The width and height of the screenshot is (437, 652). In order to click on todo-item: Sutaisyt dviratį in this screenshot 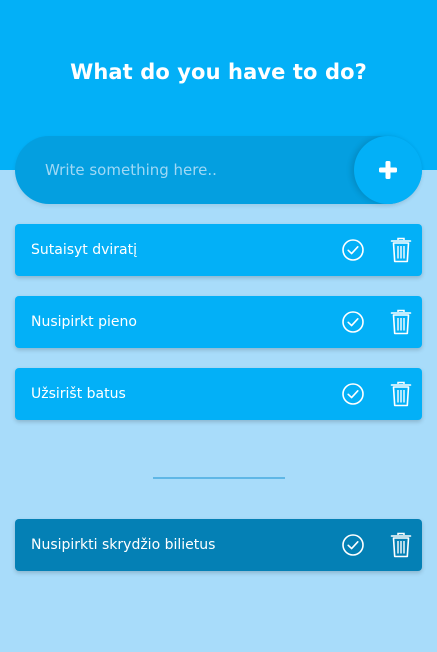, I will do `click(218, 250)`.